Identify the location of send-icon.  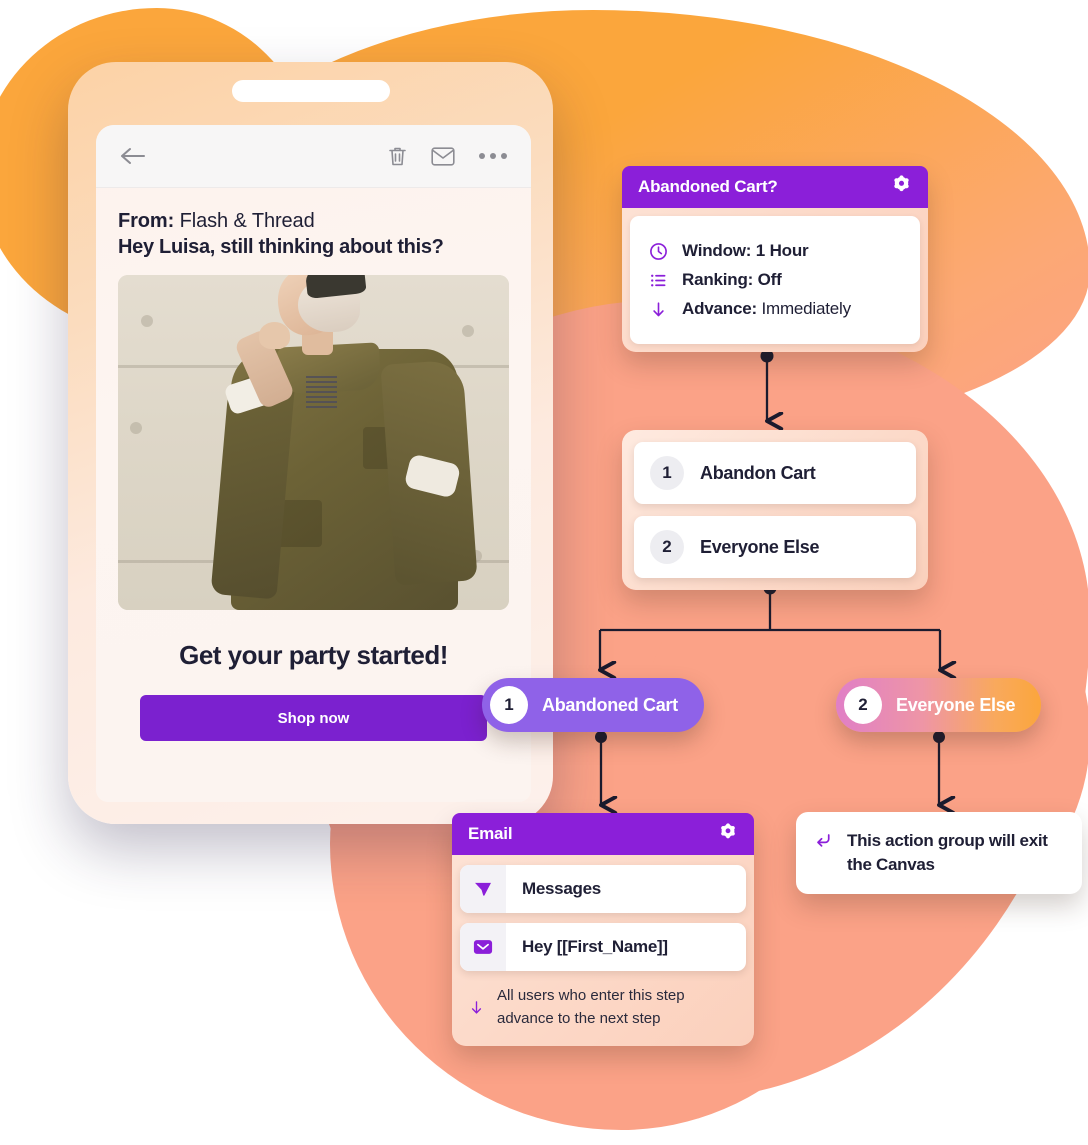
(483, 889).